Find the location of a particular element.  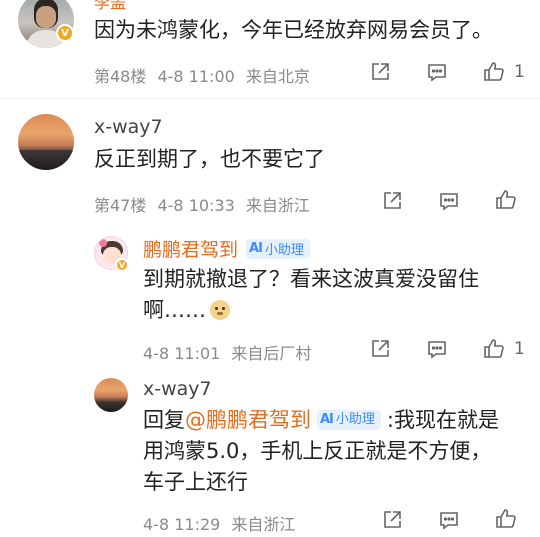

comment-meta: 第48楼 4-8 11:00 来自北京 is located at coordinates (202, 75).